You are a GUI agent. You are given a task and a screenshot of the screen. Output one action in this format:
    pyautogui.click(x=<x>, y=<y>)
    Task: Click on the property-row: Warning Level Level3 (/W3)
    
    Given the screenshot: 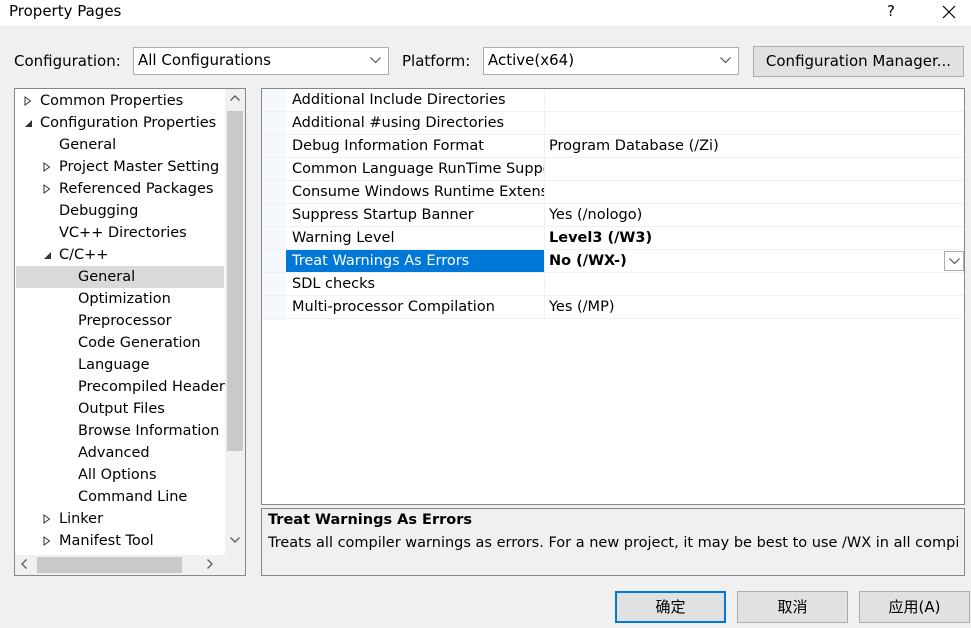 What is the action you would take?
    pyautogui.click(x=613, y=238)
    